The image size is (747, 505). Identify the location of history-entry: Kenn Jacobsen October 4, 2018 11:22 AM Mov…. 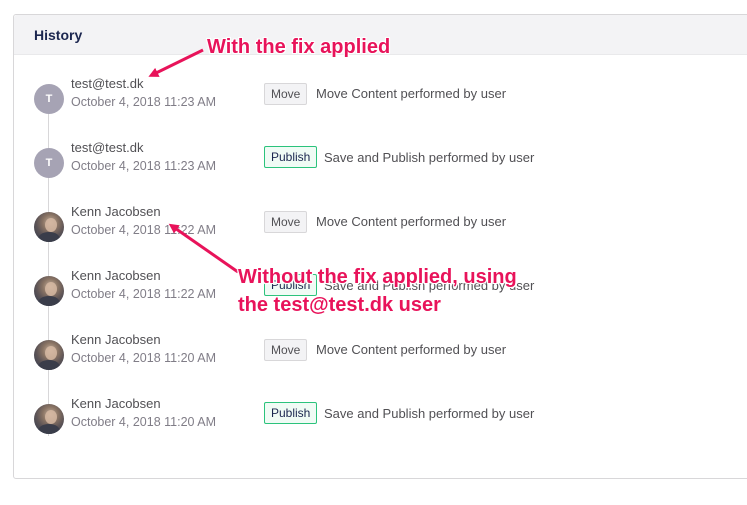
(370, 229).